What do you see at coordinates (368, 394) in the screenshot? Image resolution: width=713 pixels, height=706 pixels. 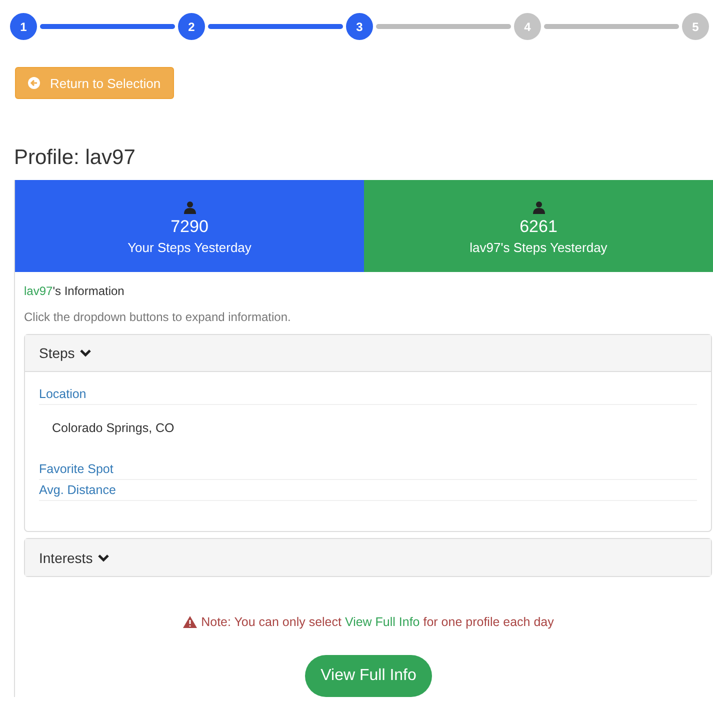 I see `info-link: Location` at bounding box center [368, 394].